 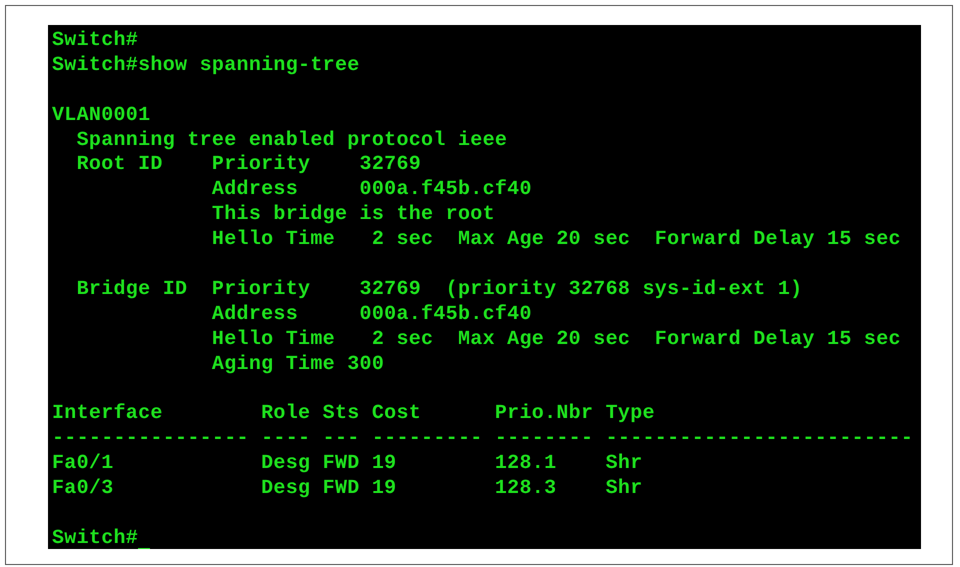 What do you see at coordinates (348, 465) in the screenshot?
I see `terminal-line: Fa0/1 Desg FWD 19 128.1 Shr` at bounding box center [348, 465].